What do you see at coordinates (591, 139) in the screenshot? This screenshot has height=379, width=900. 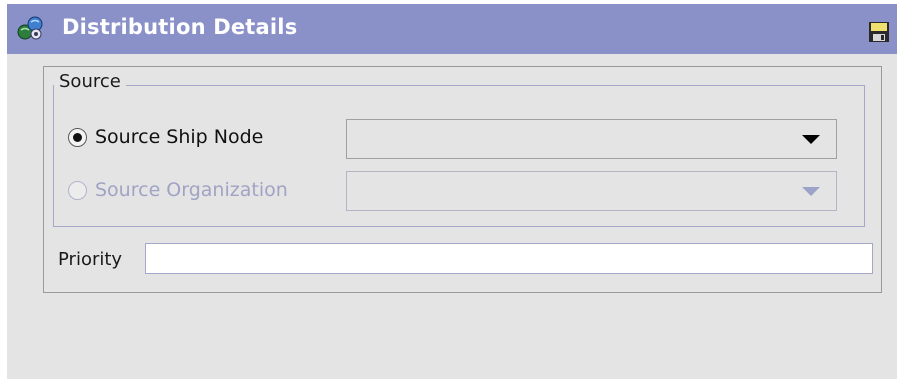 I see `source-ship-node-dropdown` at bounding box center [591, 139].